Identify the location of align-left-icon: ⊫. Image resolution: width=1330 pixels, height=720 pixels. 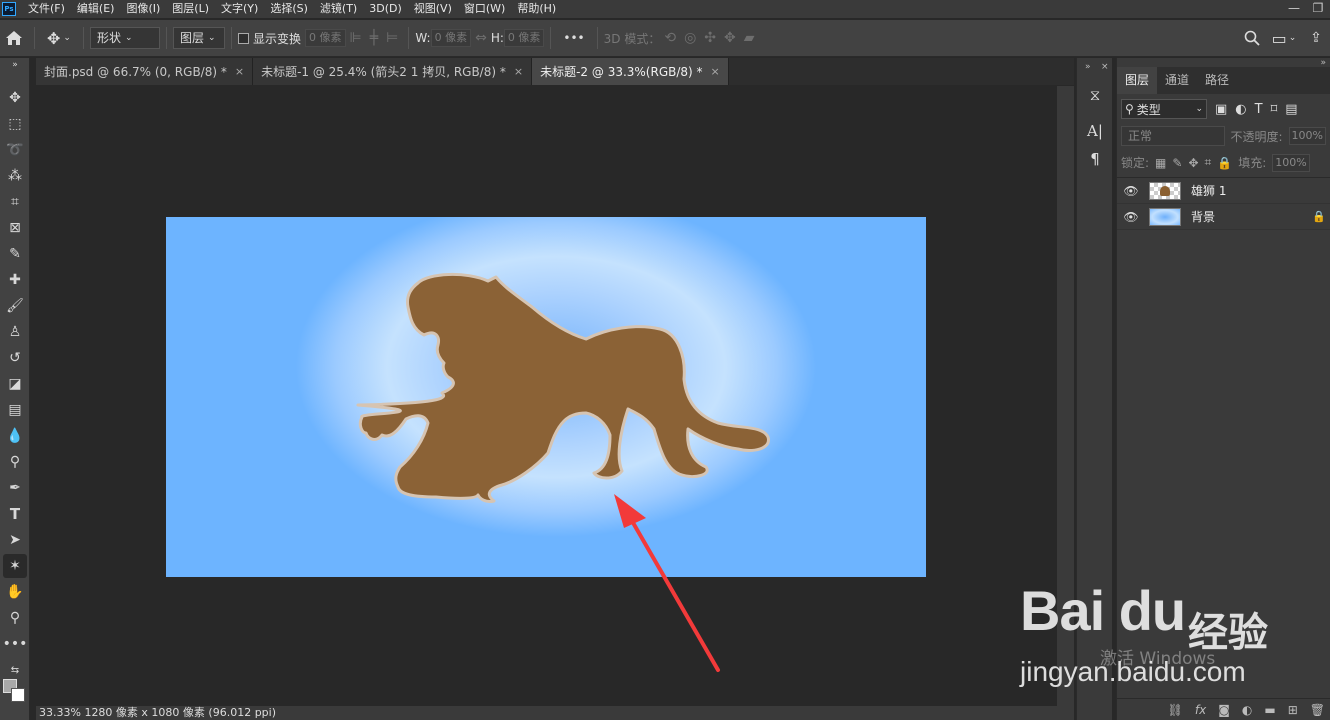
(356, 38).